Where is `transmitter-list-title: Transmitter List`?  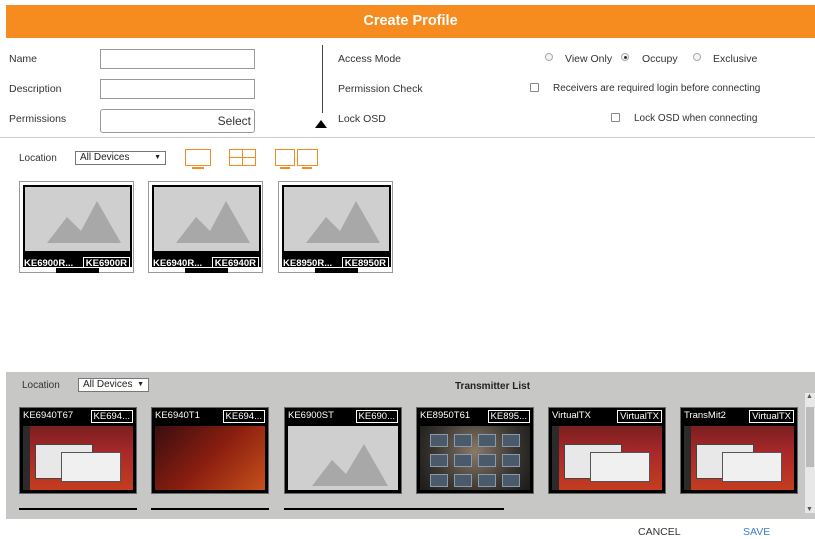
transmitter-list-title: Transmitter List is located at coordinates (493, 386).